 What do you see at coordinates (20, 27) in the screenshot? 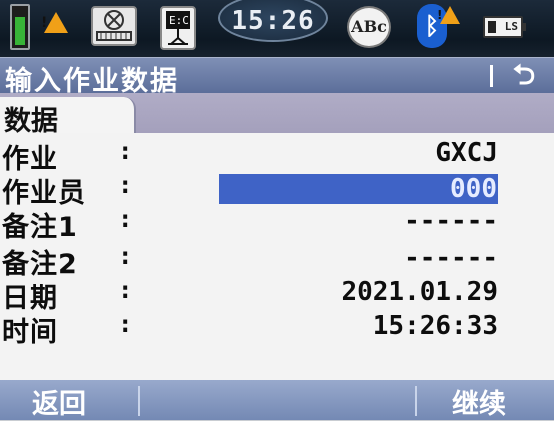
I see `battery-level-icon` at bounding box center [20, 27].